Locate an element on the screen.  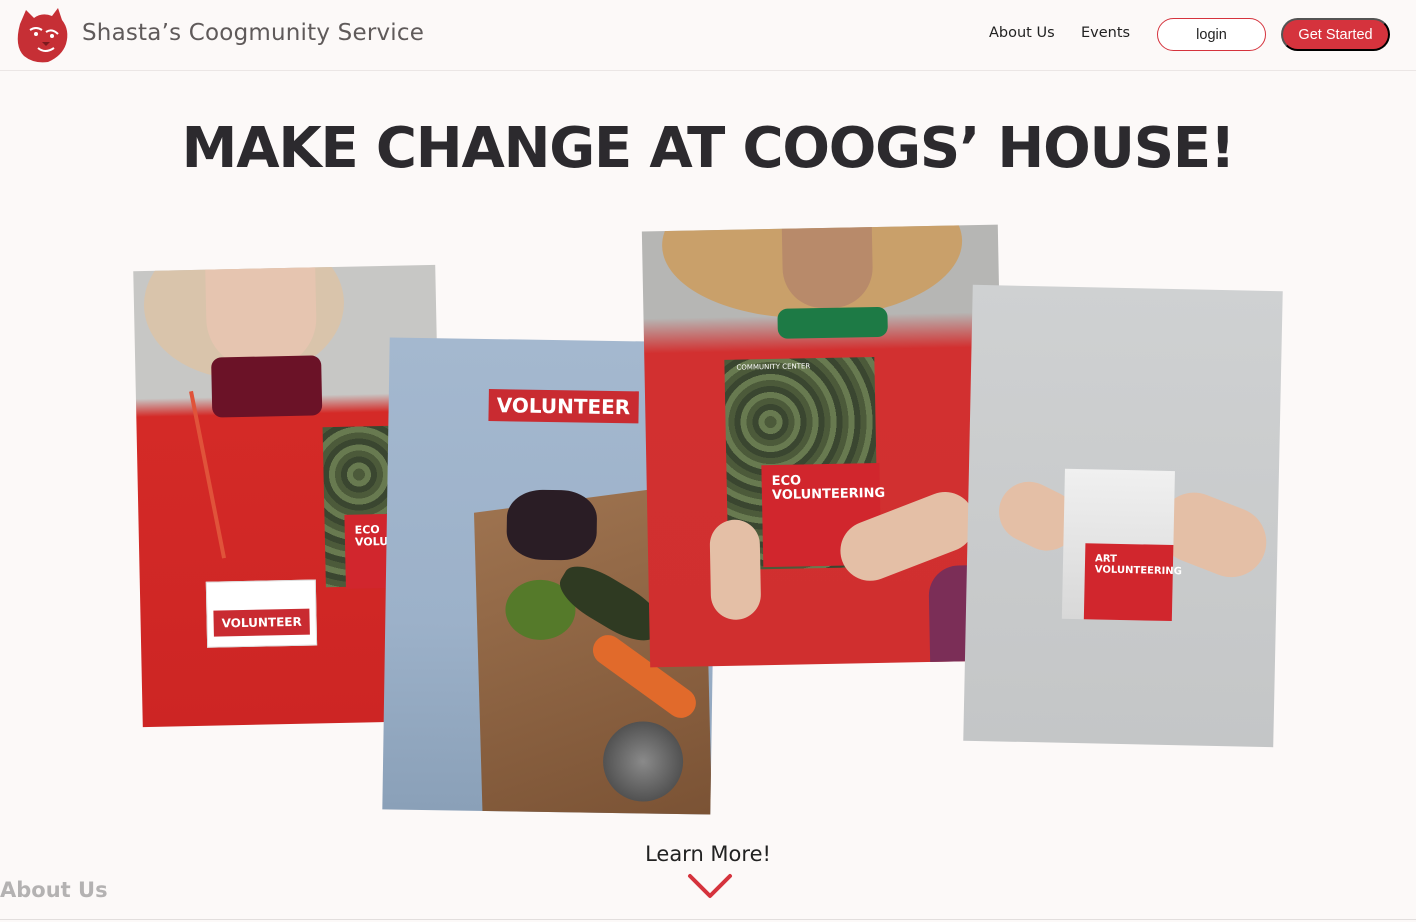
photo-eco-card: COMMUNITY CENTER ECO VOLUNTEERING is located at coordinates (824, 446).